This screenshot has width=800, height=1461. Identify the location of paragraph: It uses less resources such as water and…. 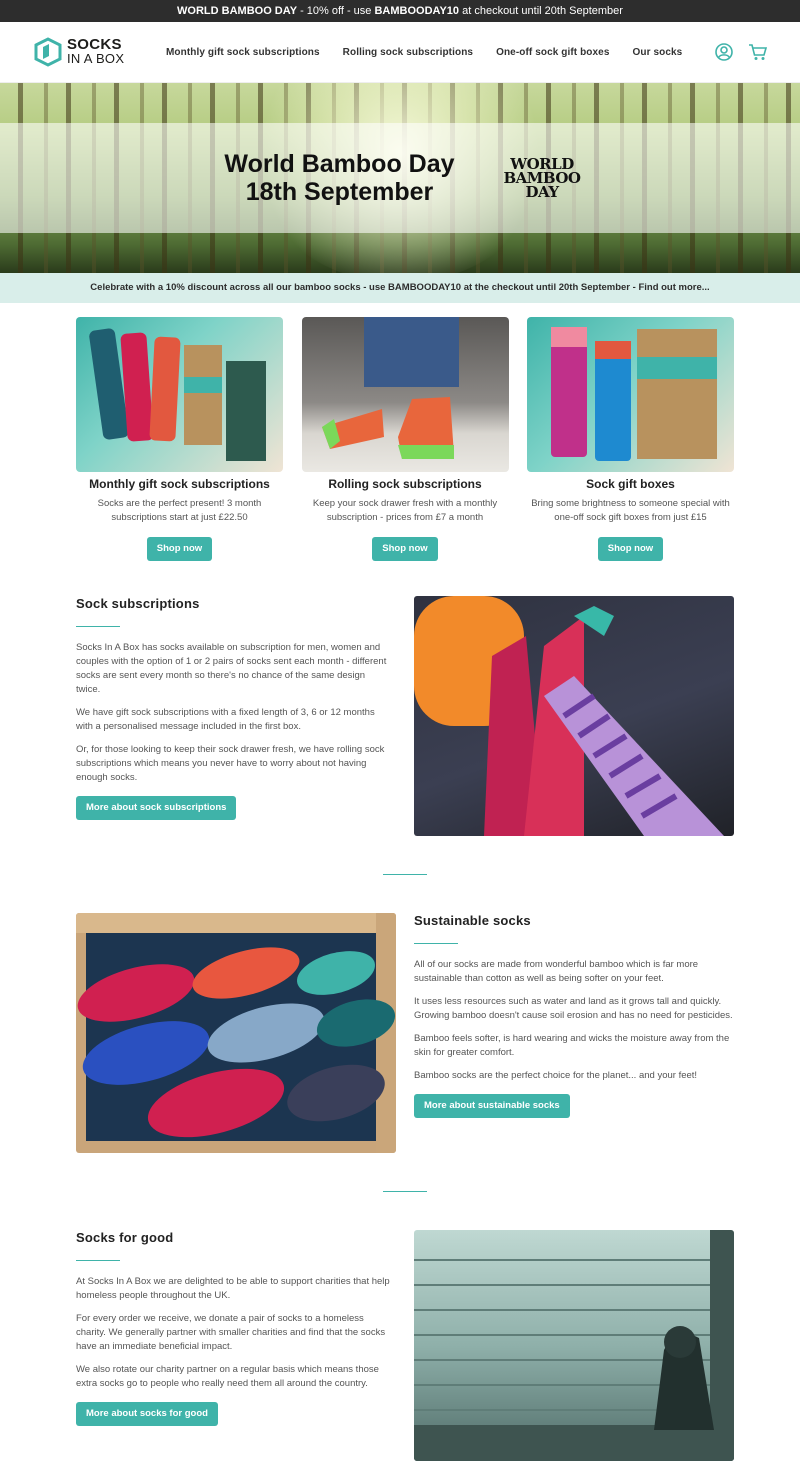
(573, 1008).